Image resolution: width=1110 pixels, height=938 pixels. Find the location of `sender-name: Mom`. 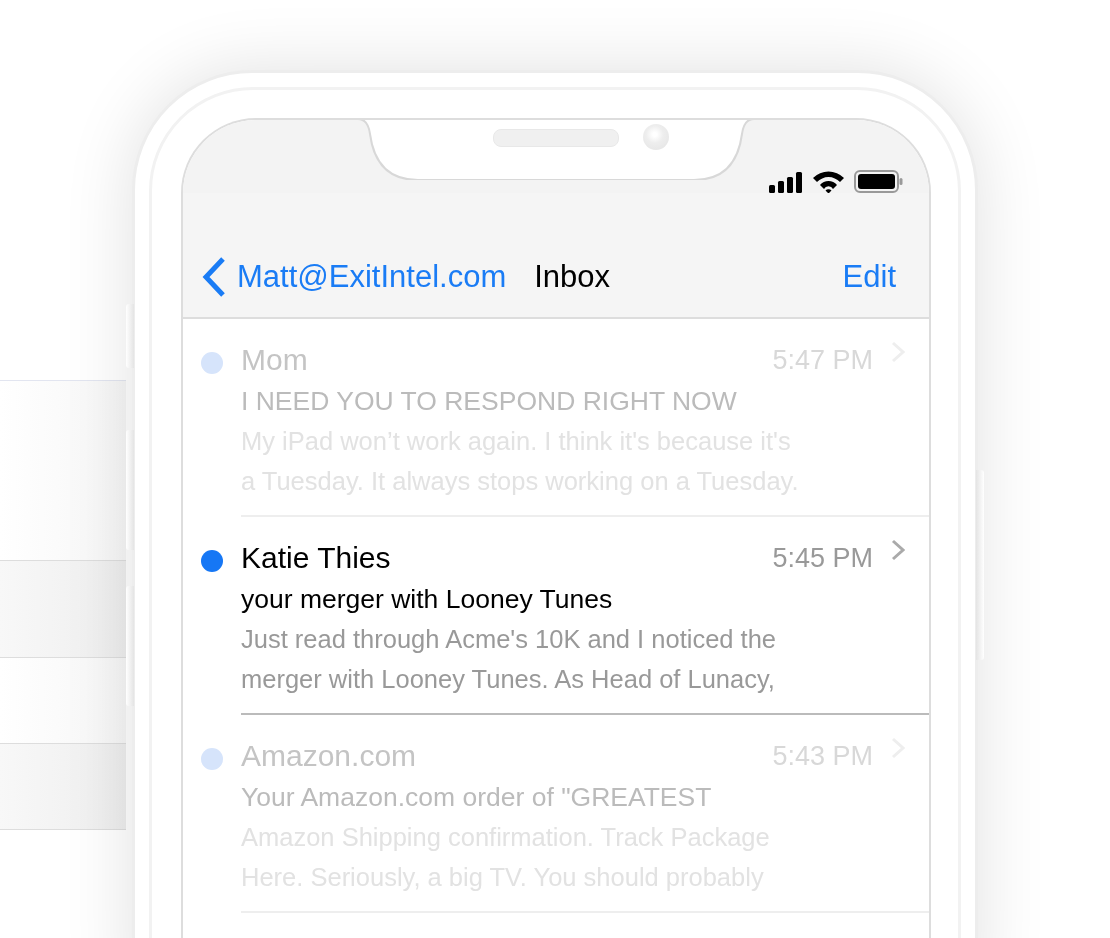

sender-name: Mom is located at coordinates (274, 360).